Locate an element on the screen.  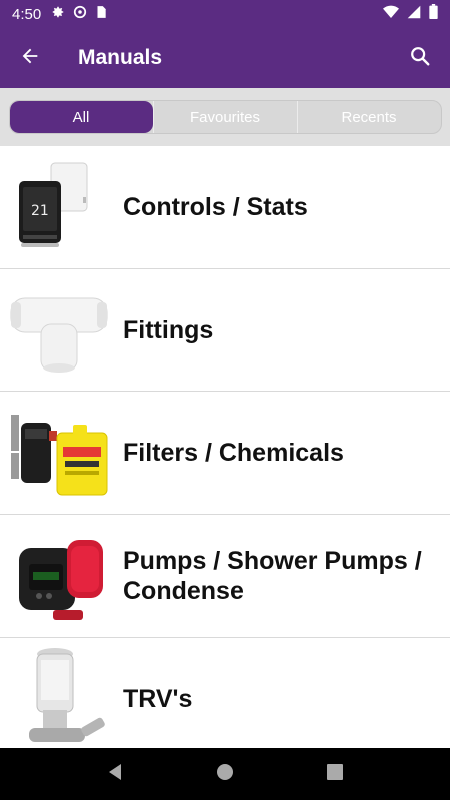
svg-text: 21 is located at coordinates (40, 211).